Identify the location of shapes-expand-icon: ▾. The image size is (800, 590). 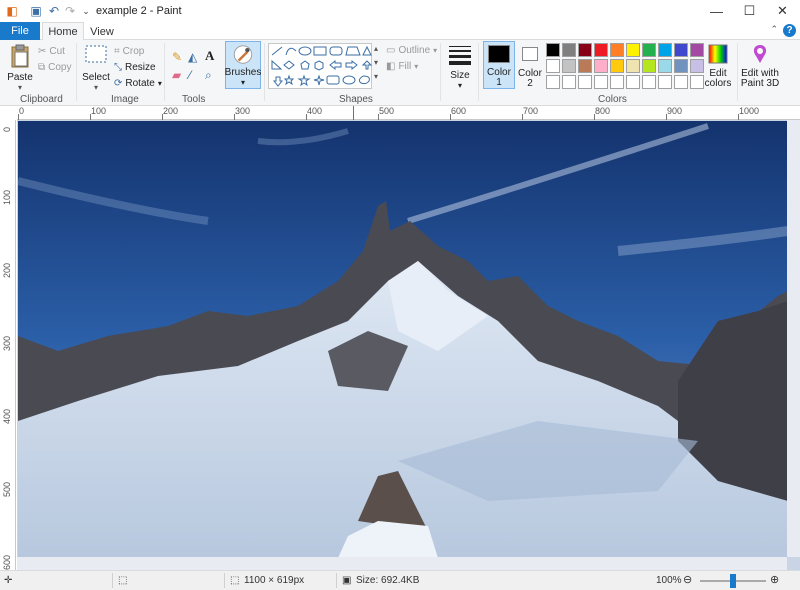
(376, 76).